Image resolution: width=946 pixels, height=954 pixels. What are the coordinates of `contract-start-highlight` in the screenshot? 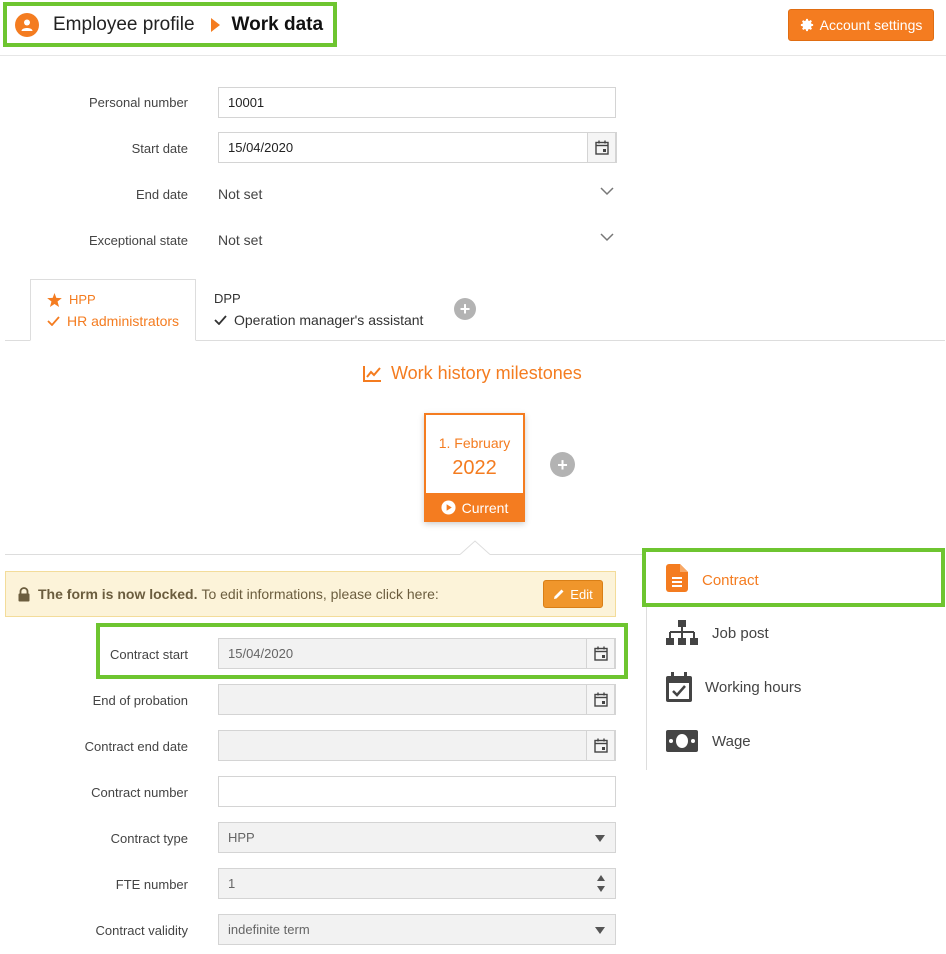 It's located at (362, 651).